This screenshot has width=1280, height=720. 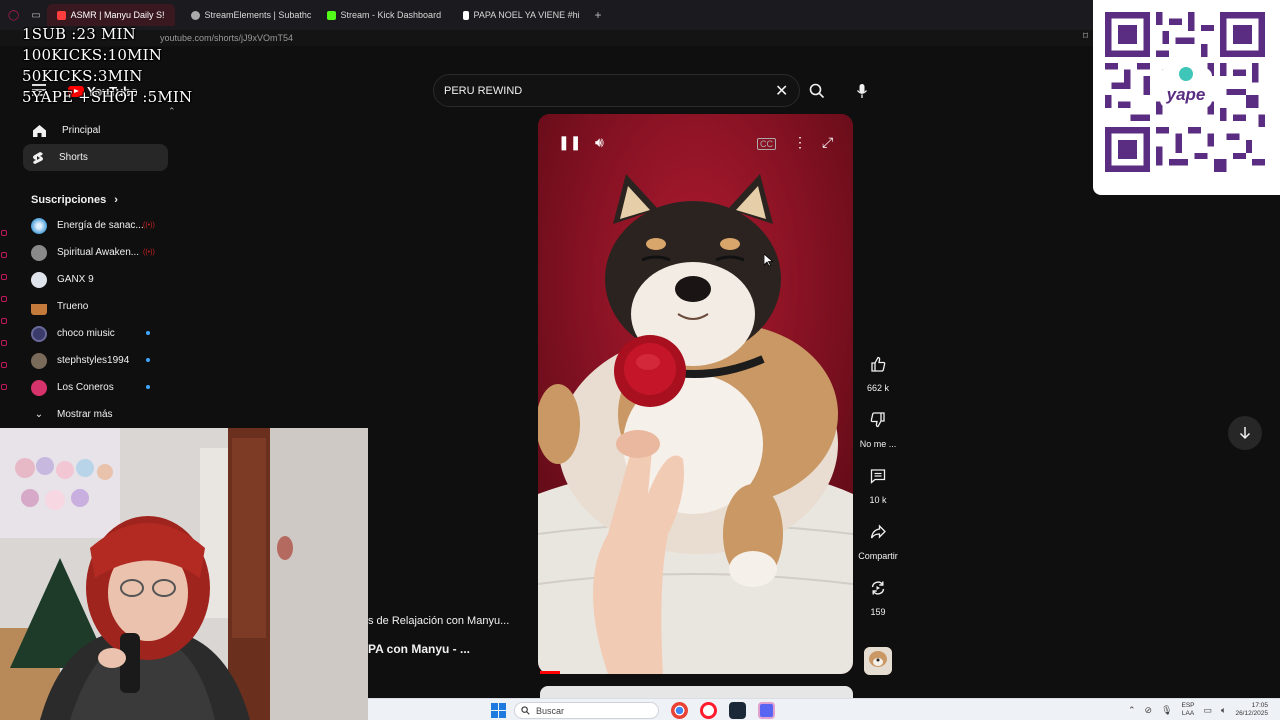 I want to click on subscriptions-header: Suscripciones ›, so click(x=92, y=200).